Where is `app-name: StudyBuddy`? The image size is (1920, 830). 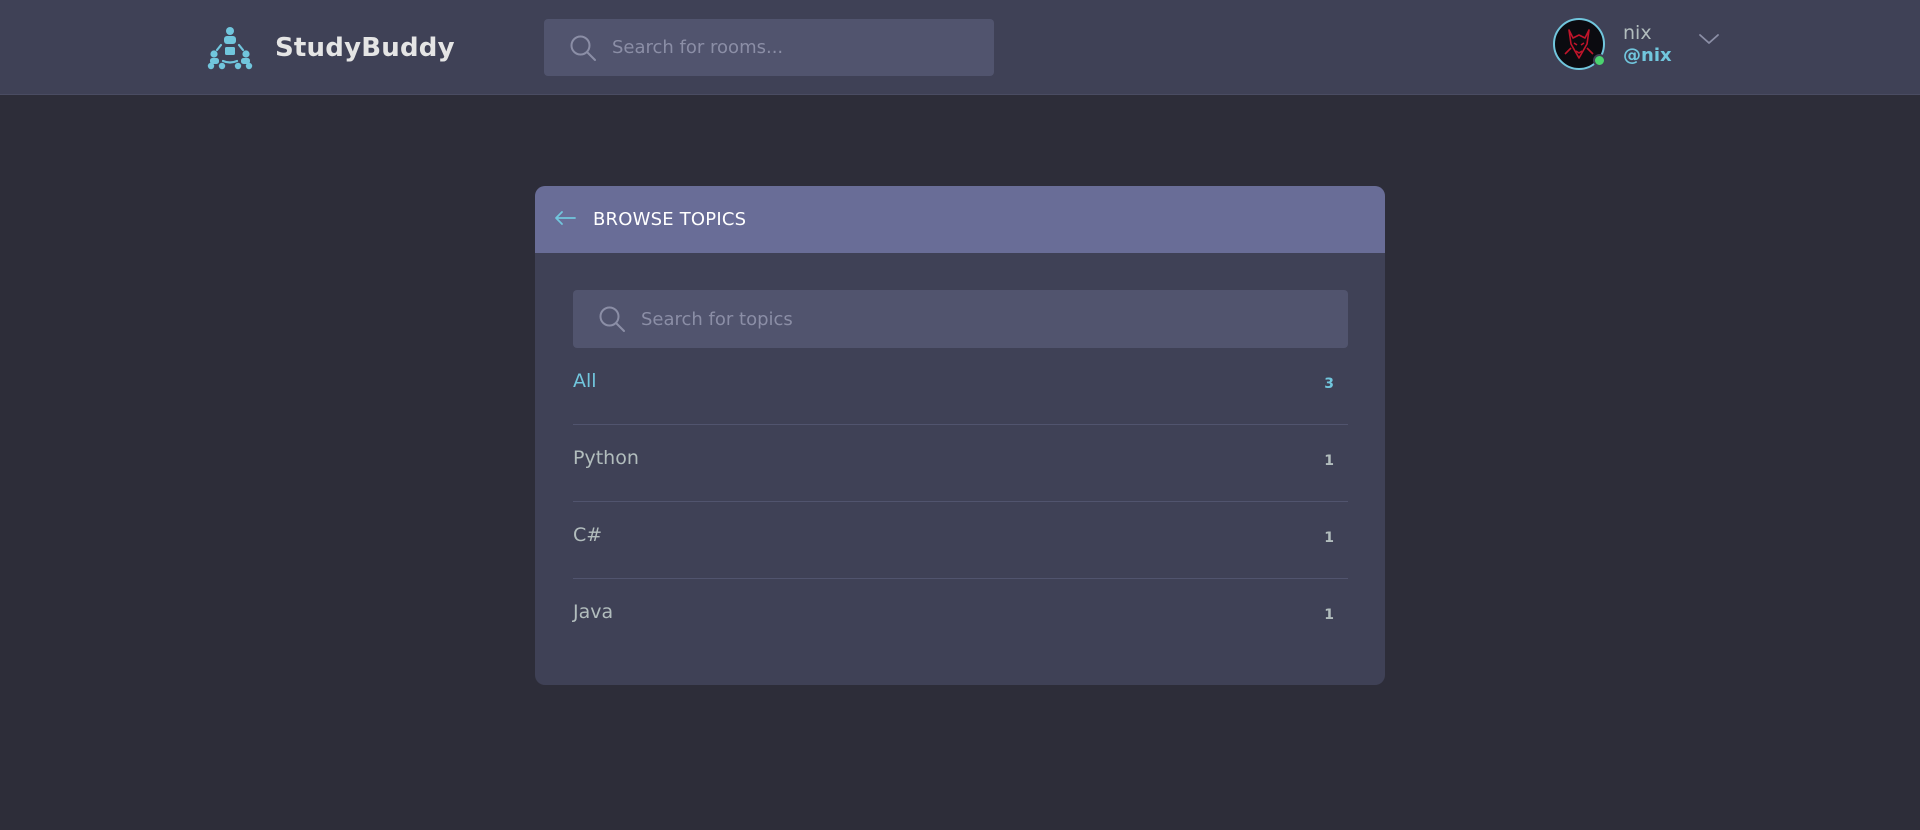 app-name: StudyBuddy is located at coordinates (365, 48).